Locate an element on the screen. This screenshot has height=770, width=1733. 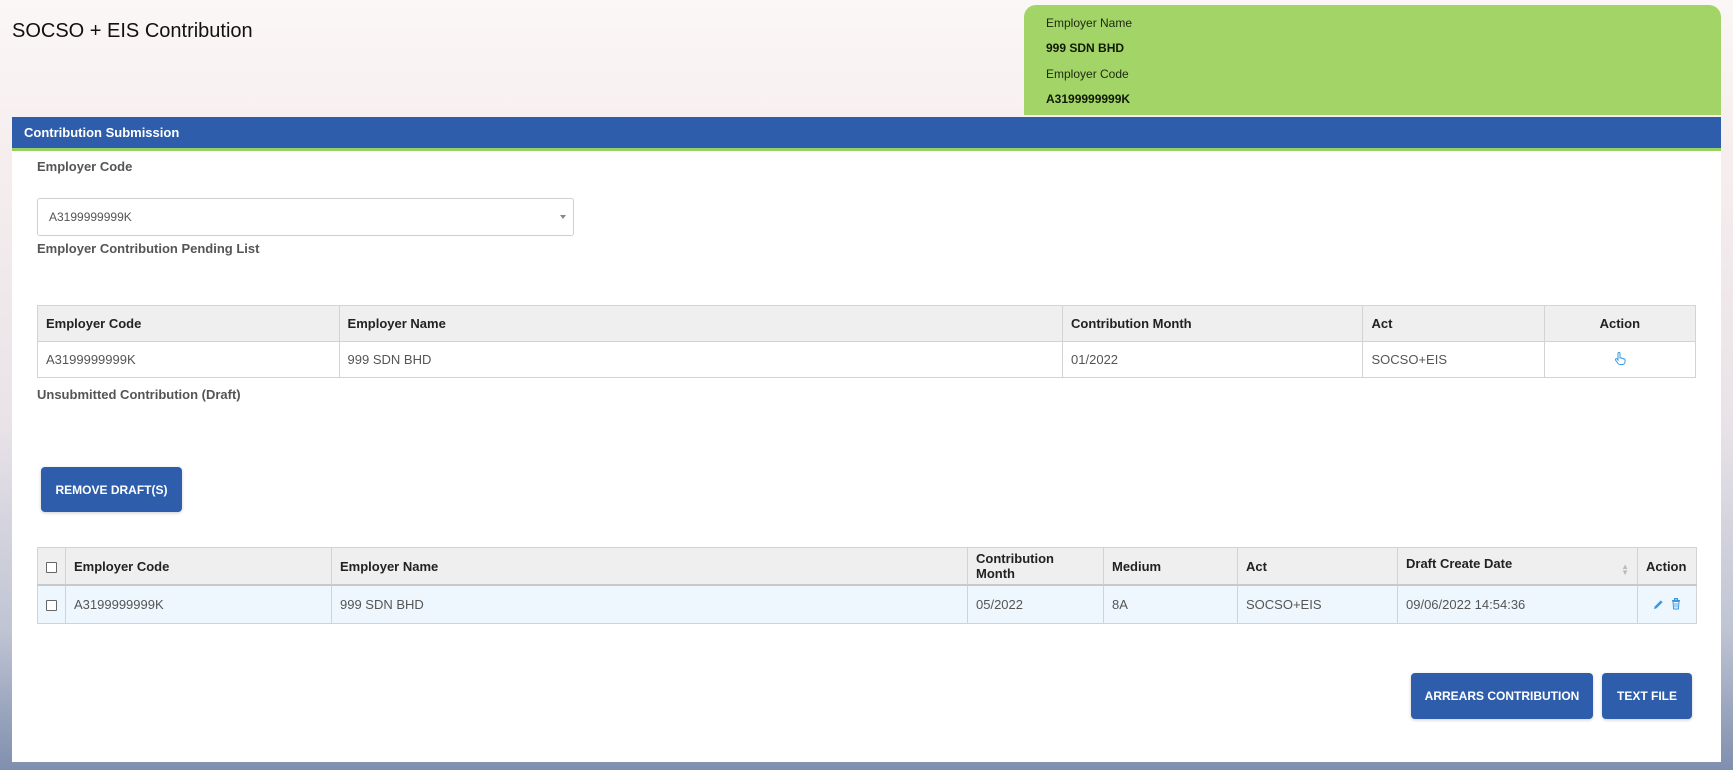
select-all-cell is located at coordinates (51, 566).